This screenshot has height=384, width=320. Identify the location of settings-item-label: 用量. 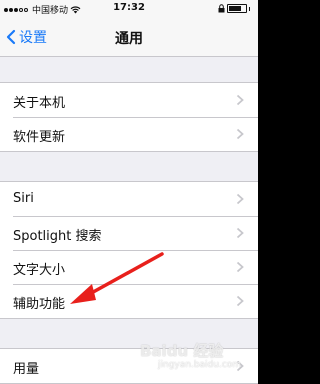
(26, 369).